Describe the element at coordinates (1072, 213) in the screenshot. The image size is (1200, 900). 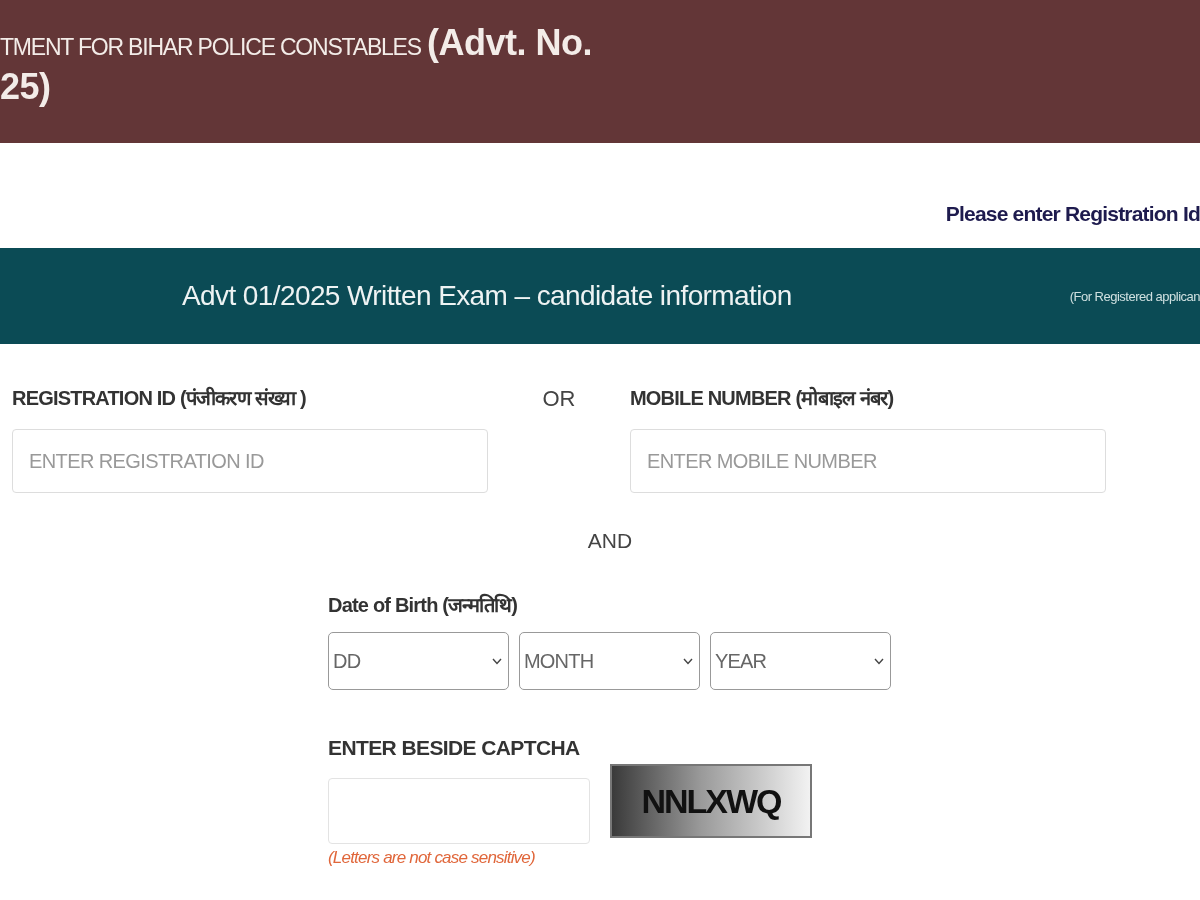
I see `notice-text: Please enter Registration Id` at that location.